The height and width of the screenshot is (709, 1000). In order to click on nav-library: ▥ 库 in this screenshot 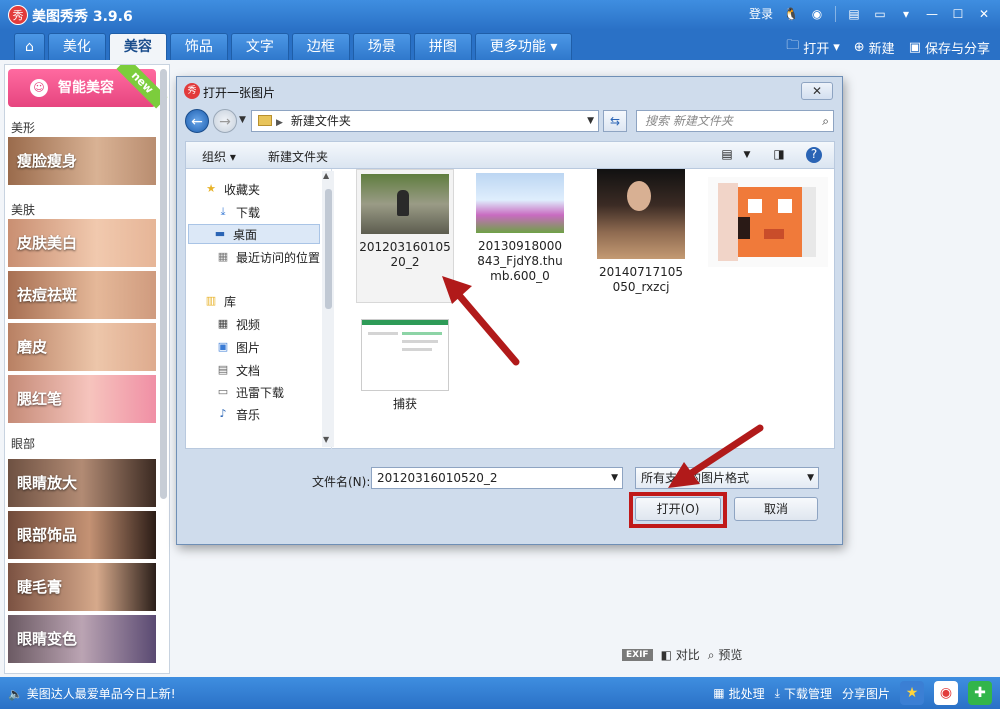, I will do `click(220, 301)`.